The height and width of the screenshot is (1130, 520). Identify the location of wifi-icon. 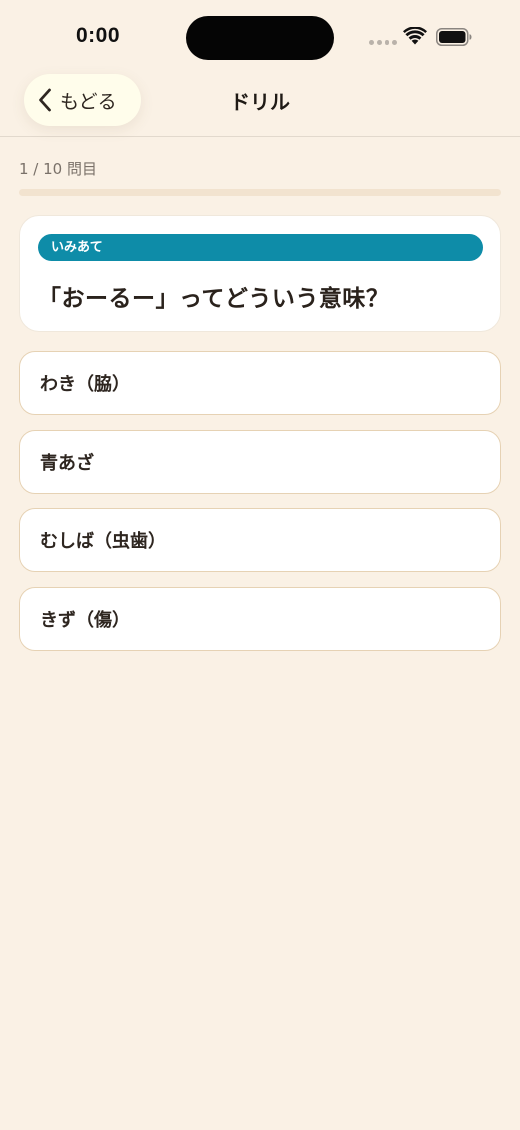
(415, 36).